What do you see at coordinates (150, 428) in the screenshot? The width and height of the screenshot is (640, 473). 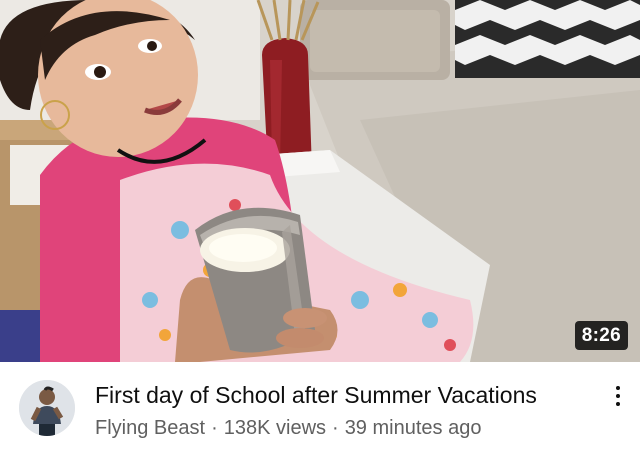 I see `channel-name: Flying Beast` at bounding box center [150, 428].